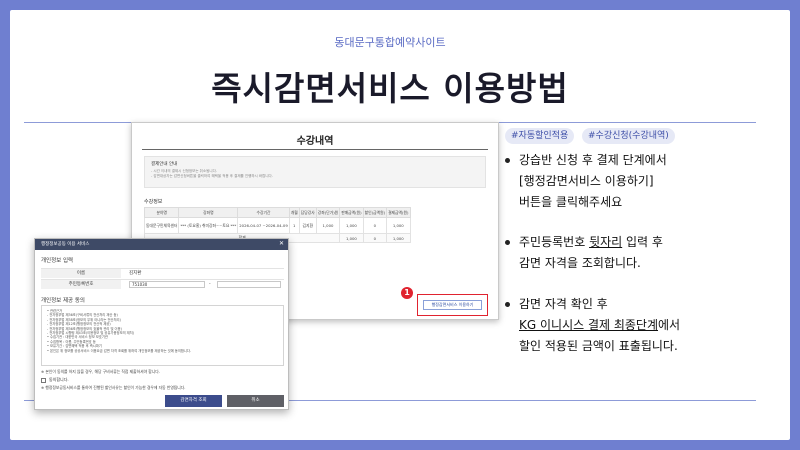  I want to click on bullet-text: 감면 자격 확인 후, so click(563, 304).